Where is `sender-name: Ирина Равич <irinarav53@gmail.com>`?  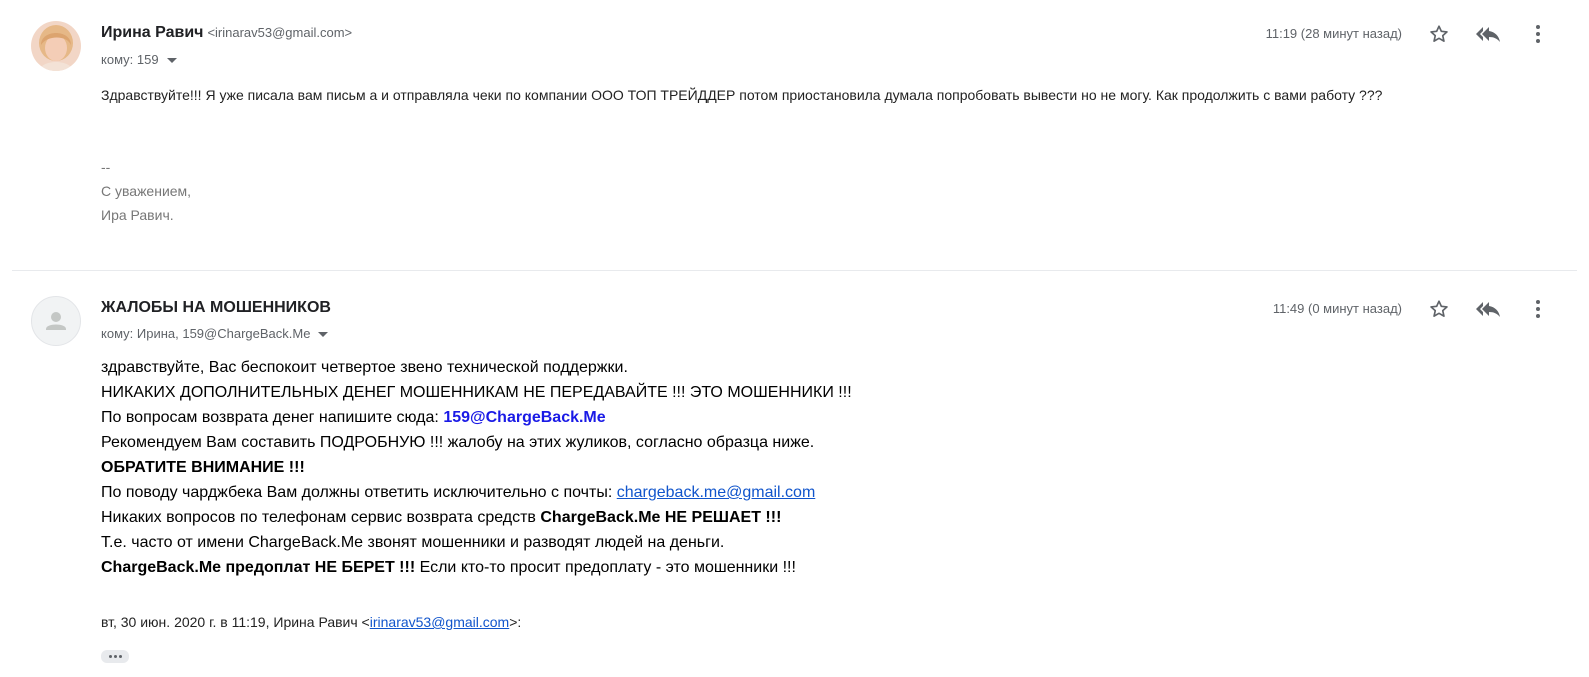
sender-name: Ирина Равич <irinarav53@gmail.com> is located at coordinates (226, 33).